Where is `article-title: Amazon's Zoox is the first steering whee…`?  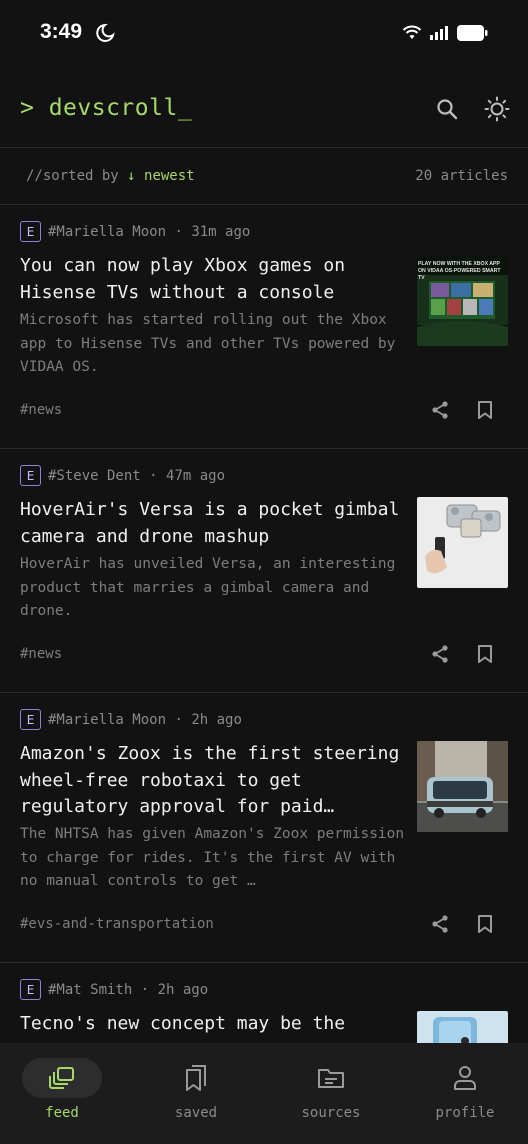 article-title: Amazon's Zoox is the first steering whee… is located at coordinates (212, 781).